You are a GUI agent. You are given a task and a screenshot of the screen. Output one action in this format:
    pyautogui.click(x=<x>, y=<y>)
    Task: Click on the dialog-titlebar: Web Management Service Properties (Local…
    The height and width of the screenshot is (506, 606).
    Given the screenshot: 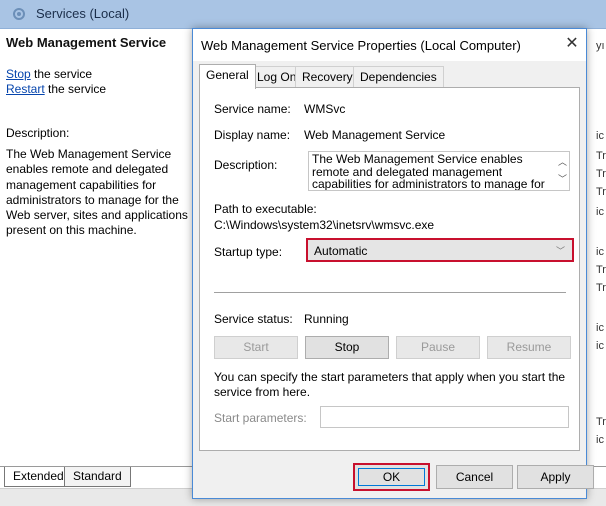 What is the action you would take?
    pyautogui.click(x=389, y=45)
    